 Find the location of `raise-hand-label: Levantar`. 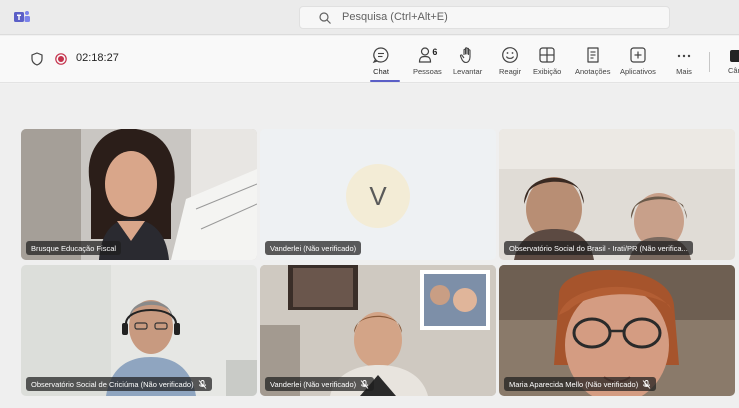

raise-hand-label: Levantar is located at coordinates (468, 71).